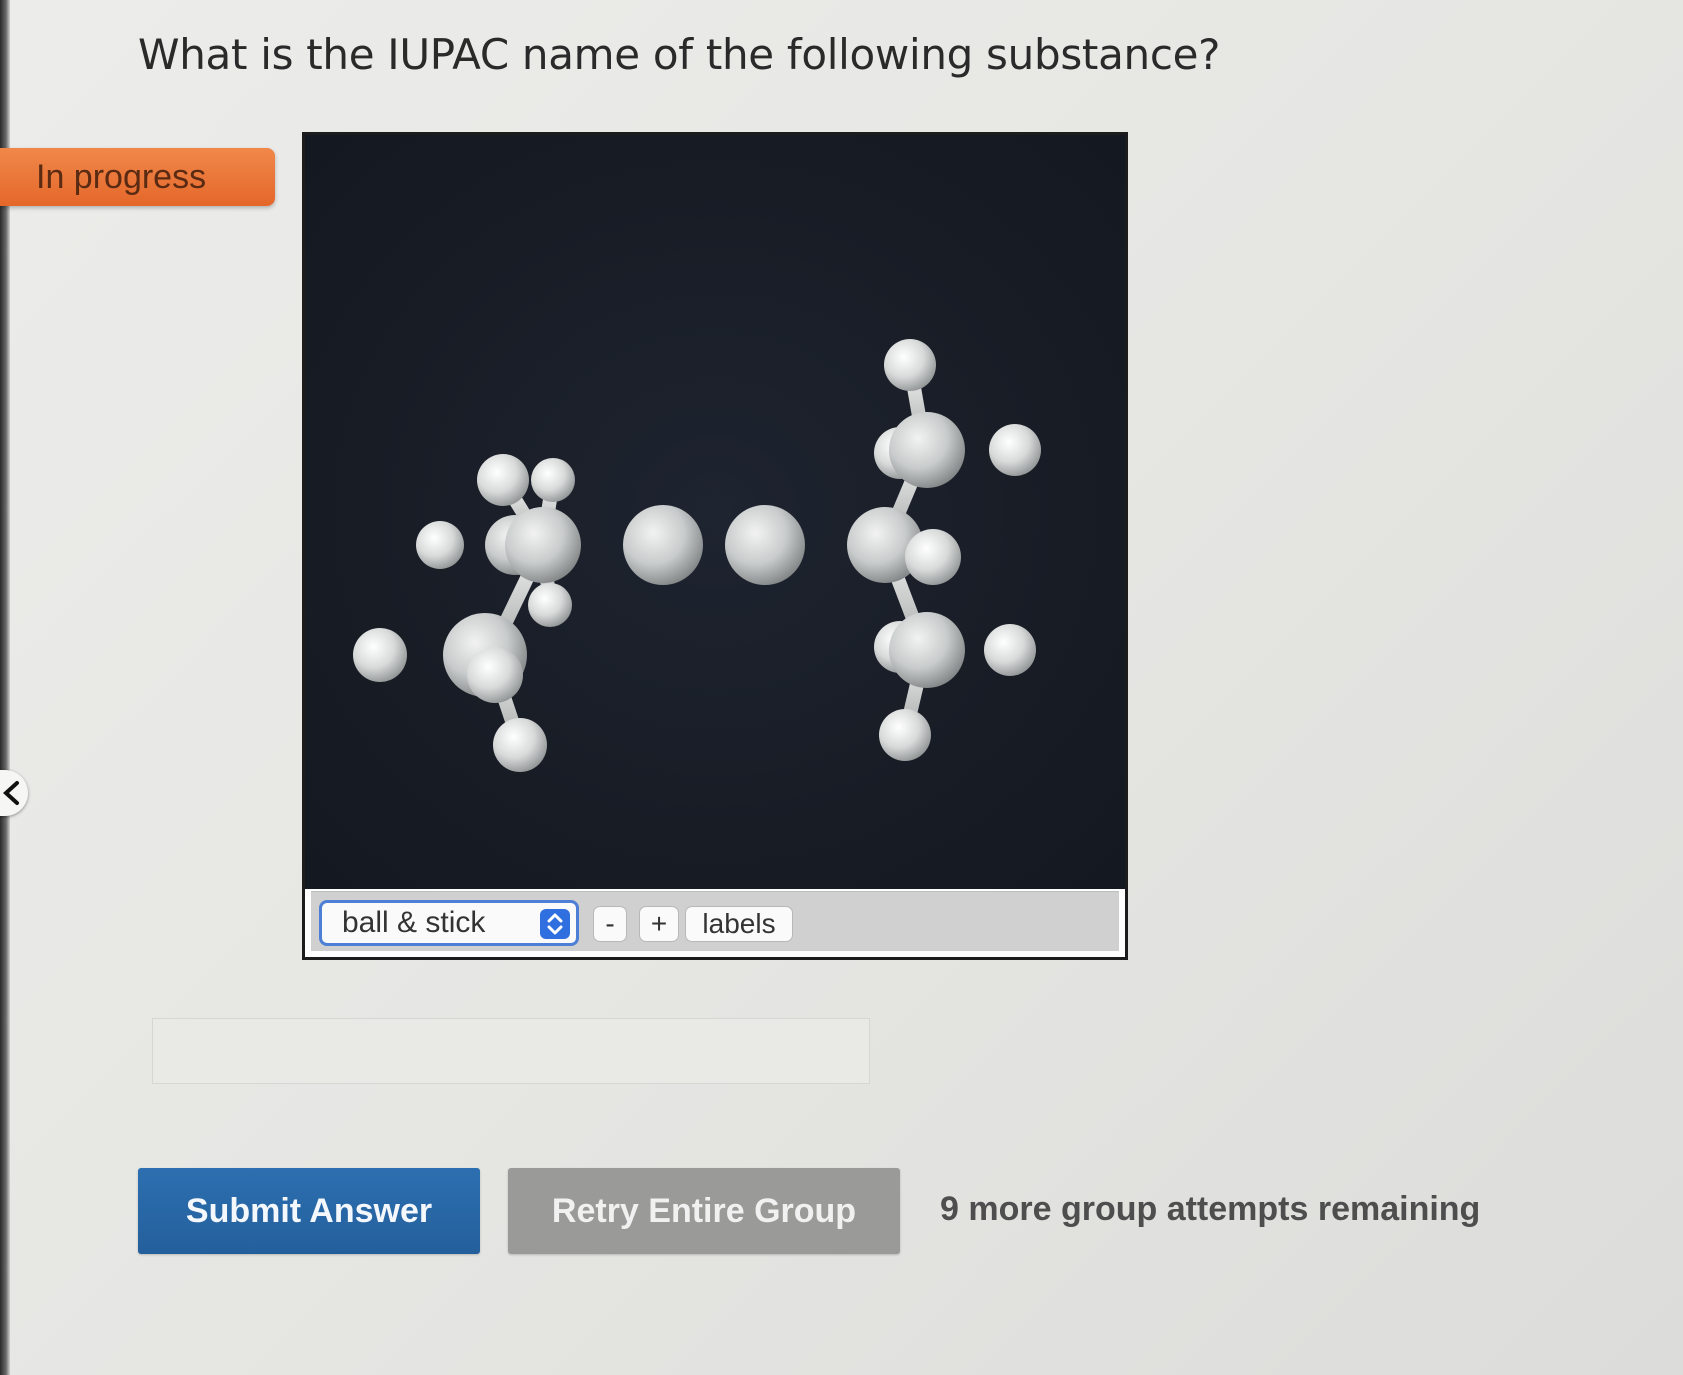 The image size is (1683, 1375). I want to click on select-arrows-icon, so click(555, 924).